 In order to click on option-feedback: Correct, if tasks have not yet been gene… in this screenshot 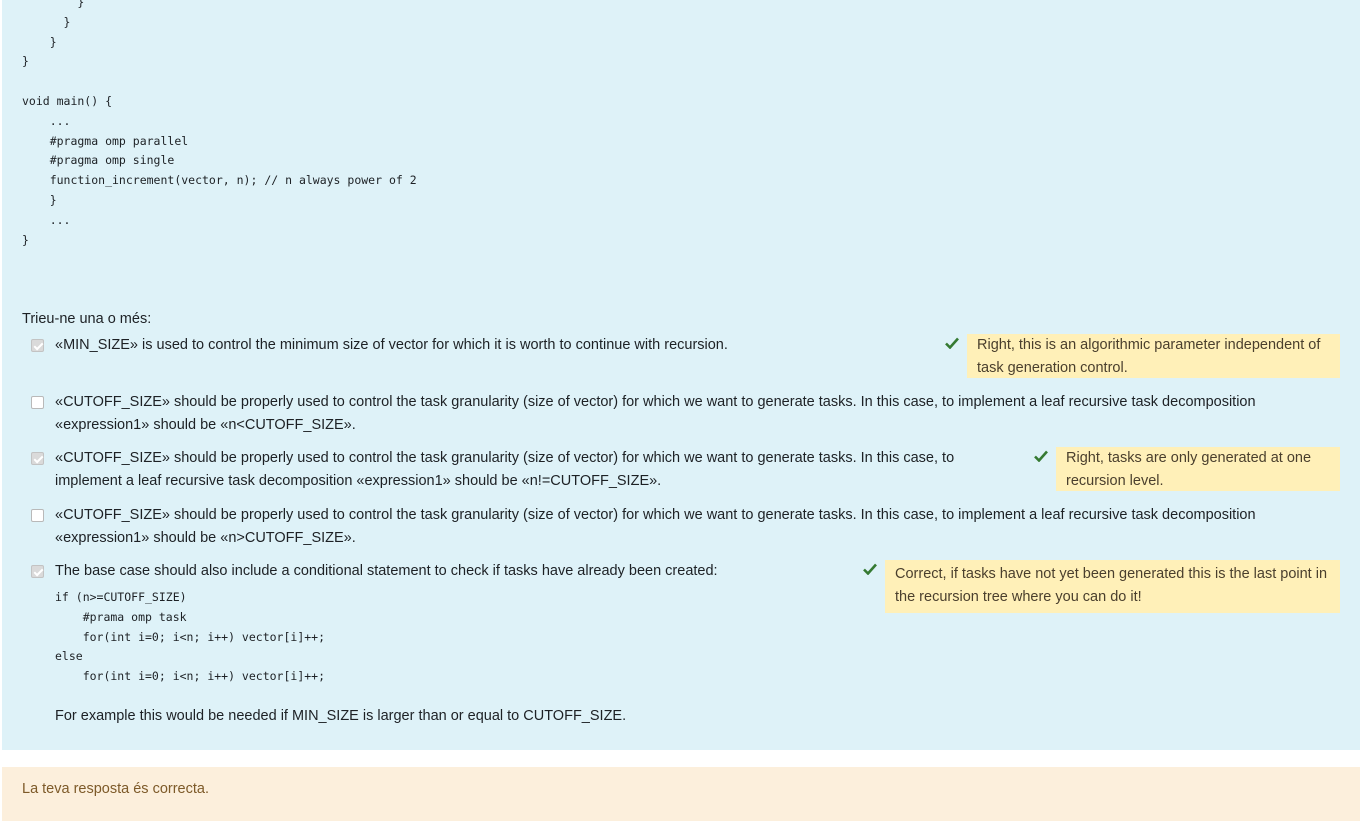, I will do `click(1112, 586)`.